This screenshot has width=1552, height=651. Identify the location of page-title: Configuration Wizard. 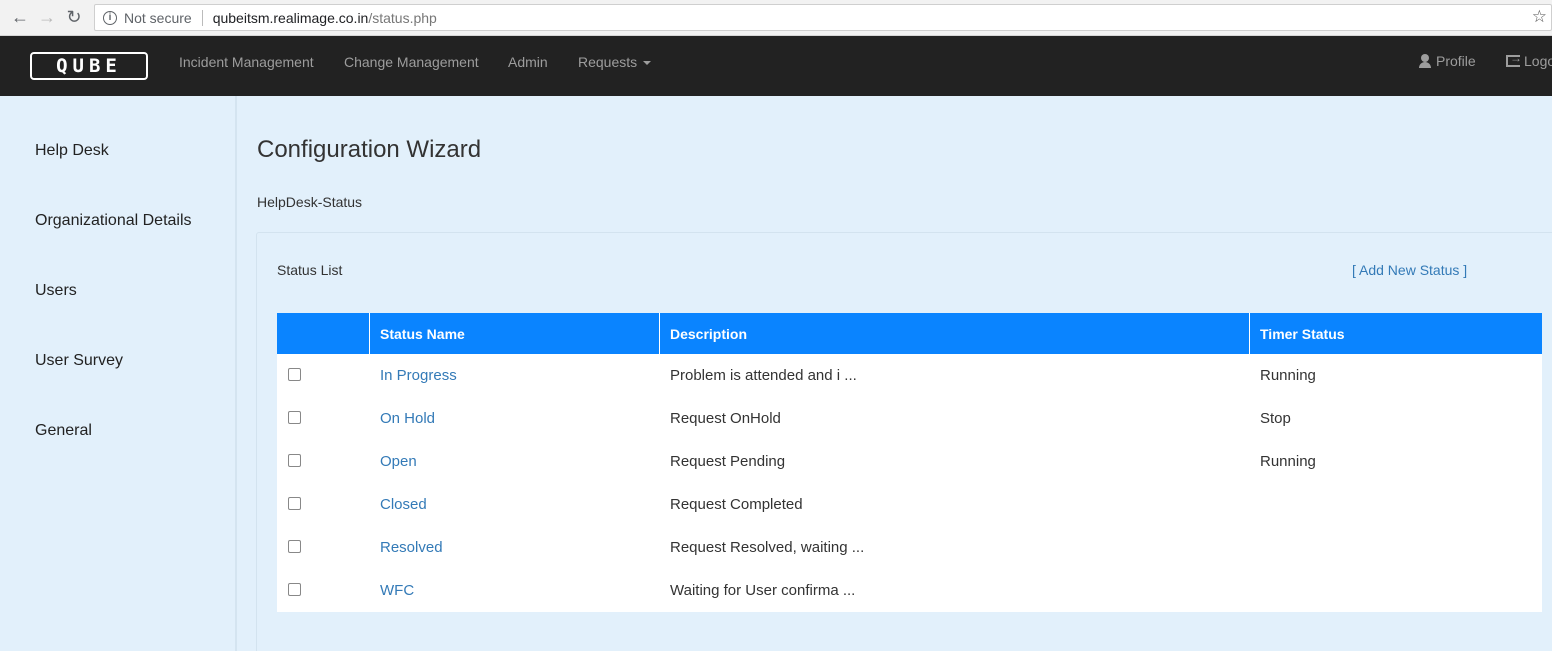
(369, 149).